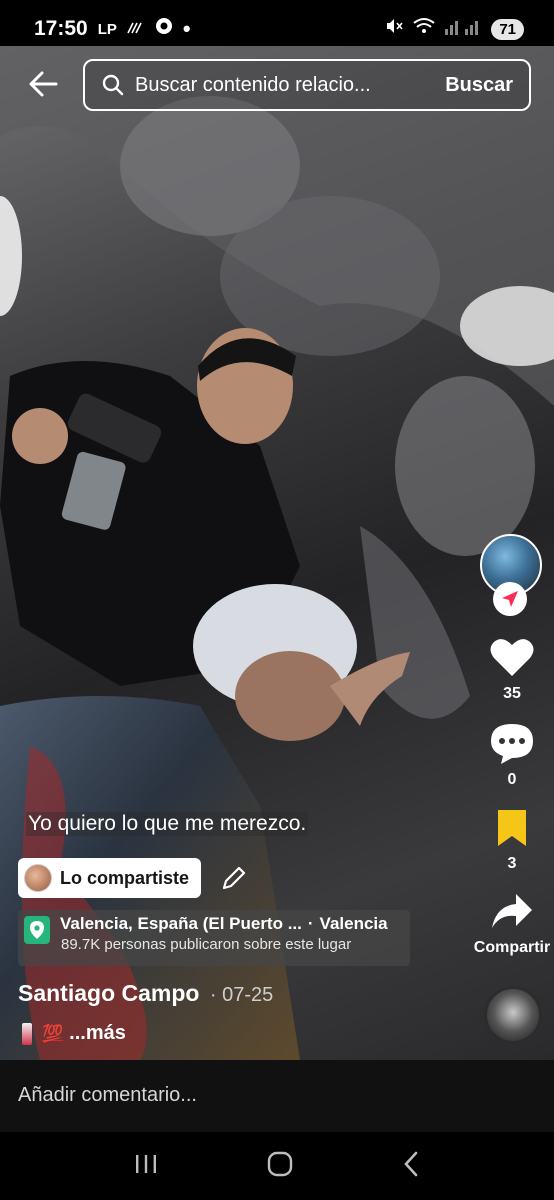 This screenshot has width=554, height=1200. I want to click on more-link: 💯 ...más, so click(74, 1033).